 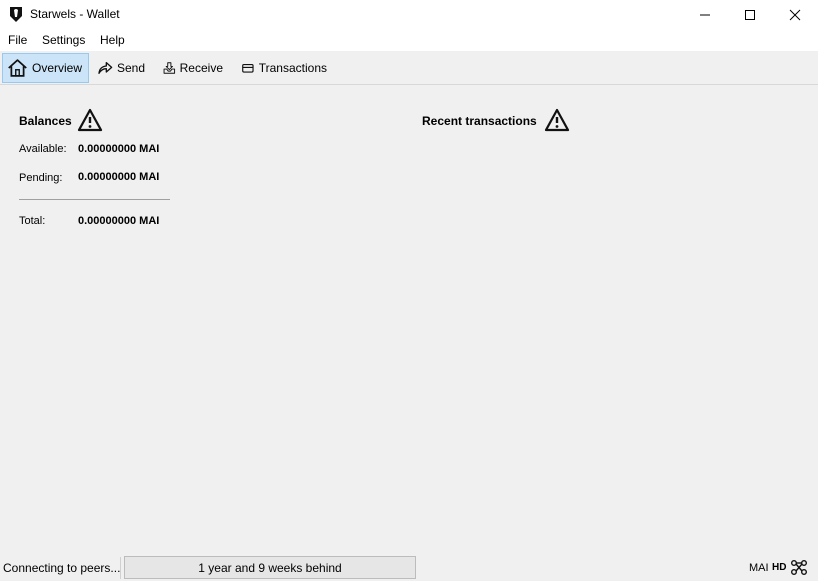 I want to click on tab-overview-label: Overview, so click(x=56, y=68).